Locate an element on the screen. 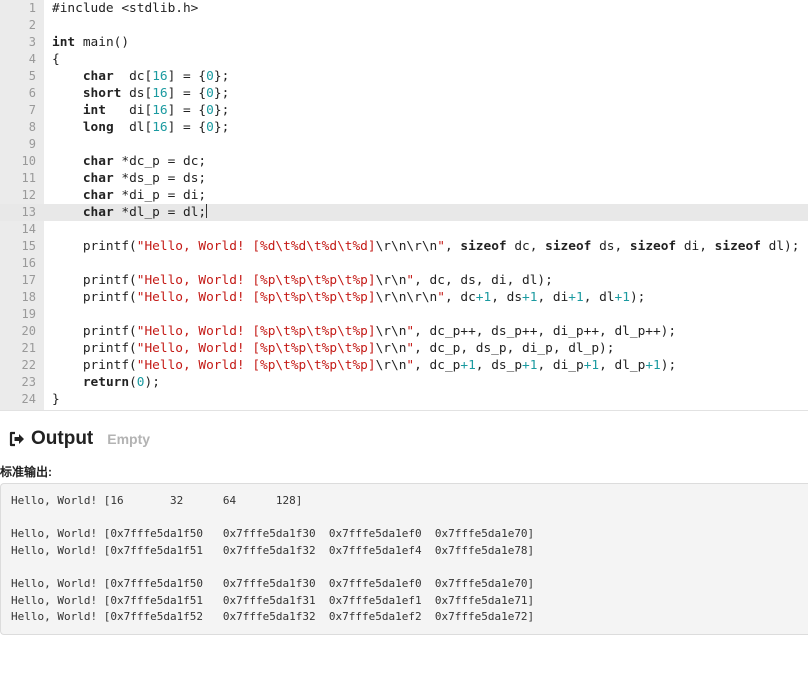 The width and height of the screenshot is (808, 684). output-header: Output Empty is located at coordinates (79, 439).